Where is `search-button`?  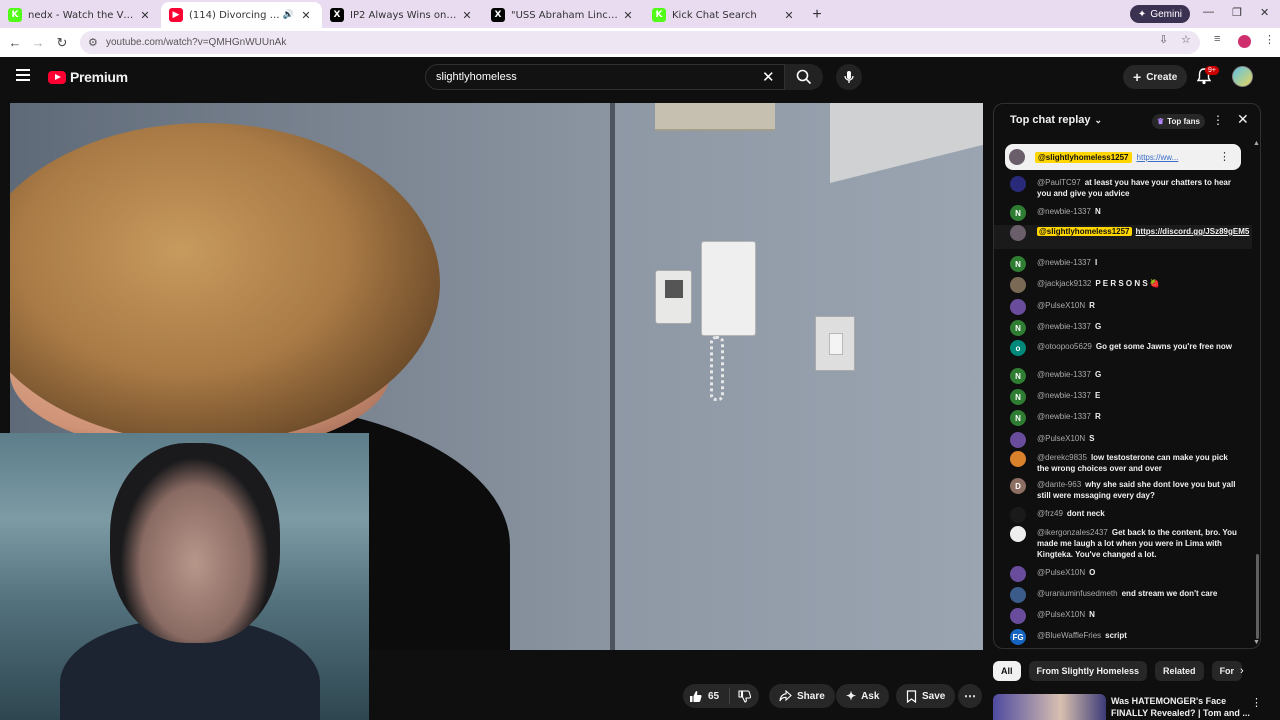
search-button is located at coordinates (804, 77).